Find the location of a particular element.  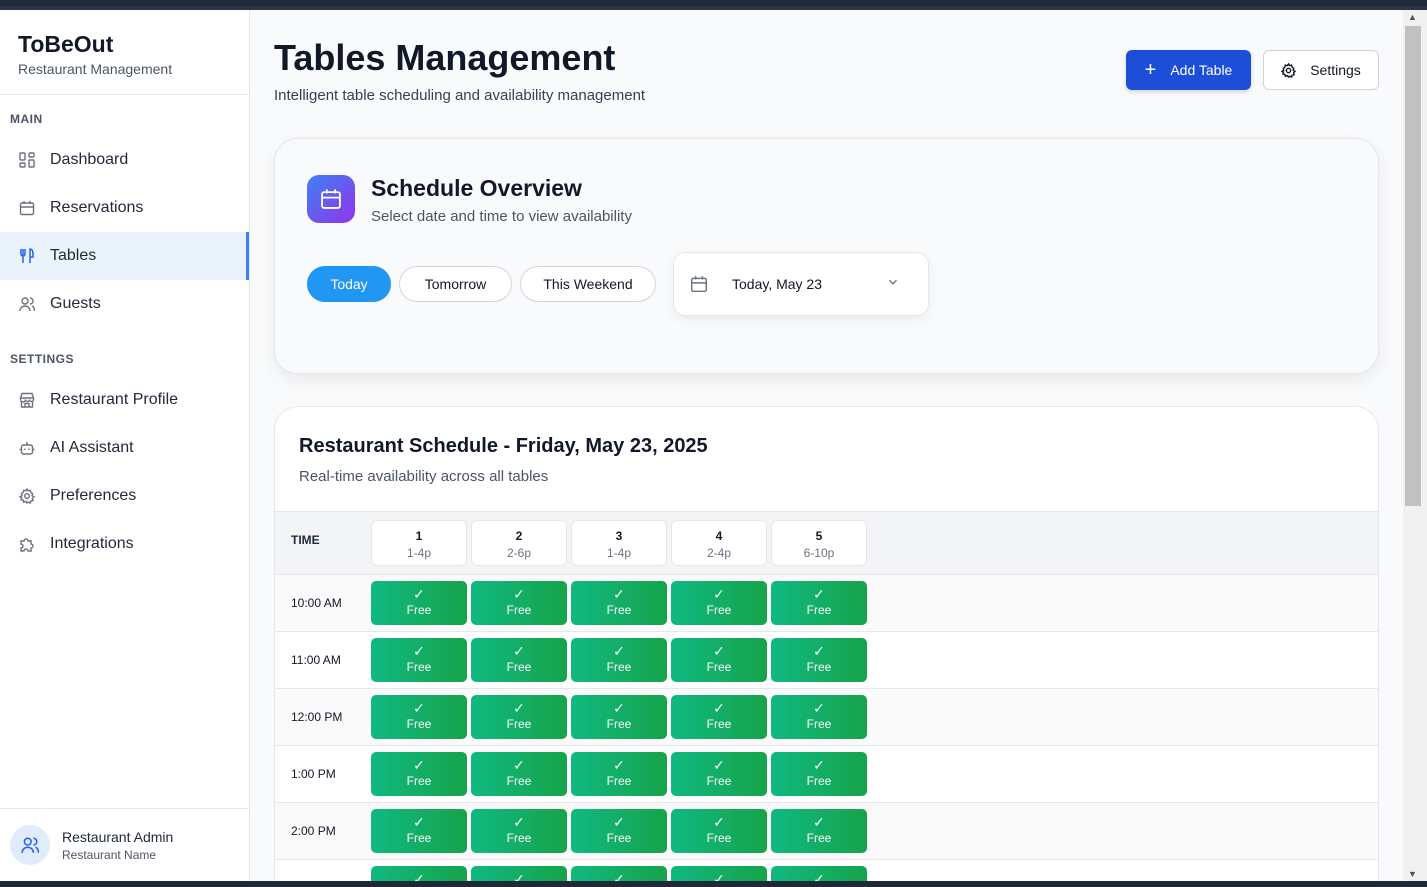

sidebar-item-reservations: Reservations is located at coordinates (124, 208).